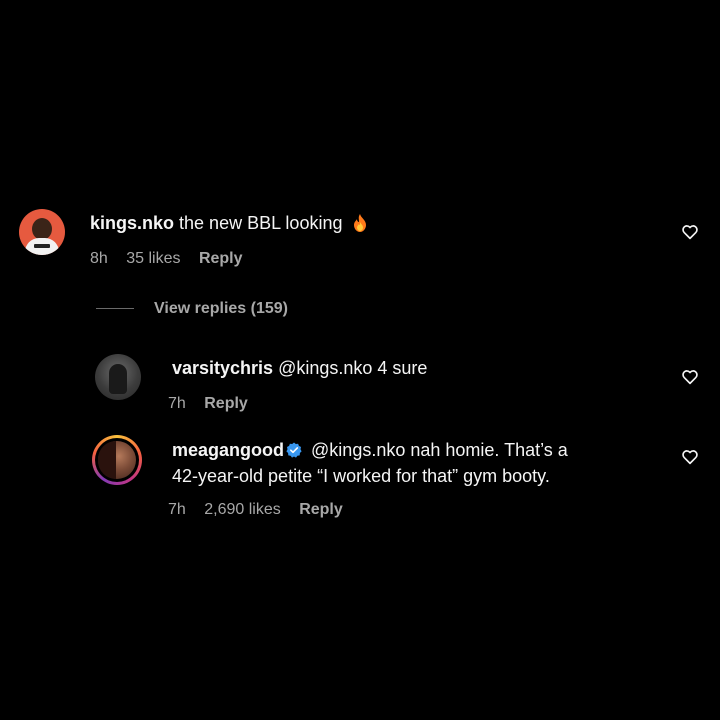 The image size is (720, 720). I want to click on comment-username: meagangood, so click(228, 450).